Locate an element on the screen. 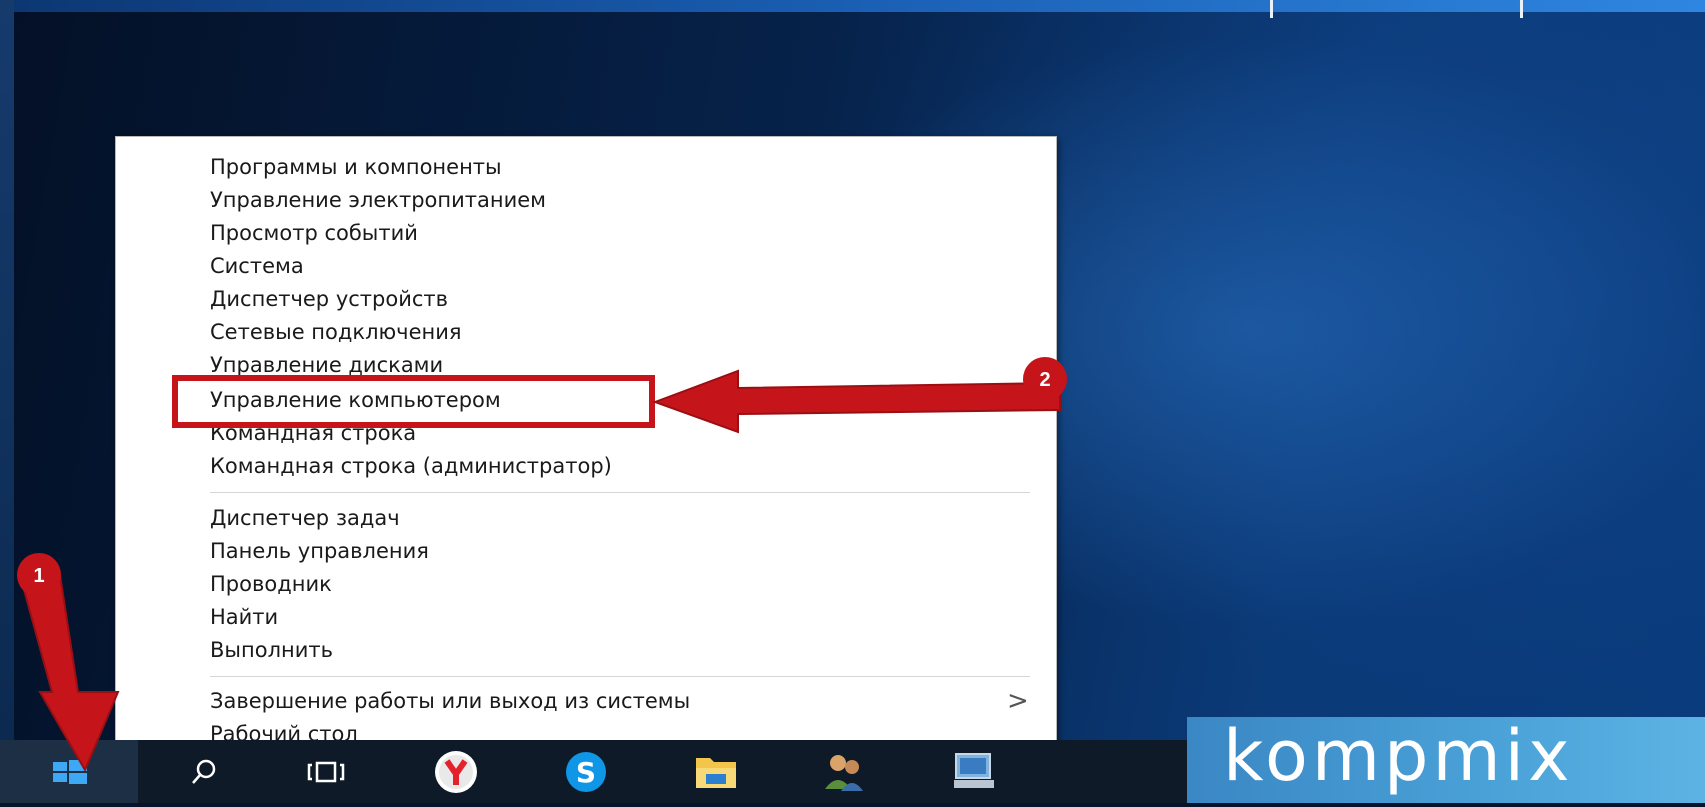 The height and width of the screenshot is (807, 1705). window-top-strip is located at coordinates (852, 9).